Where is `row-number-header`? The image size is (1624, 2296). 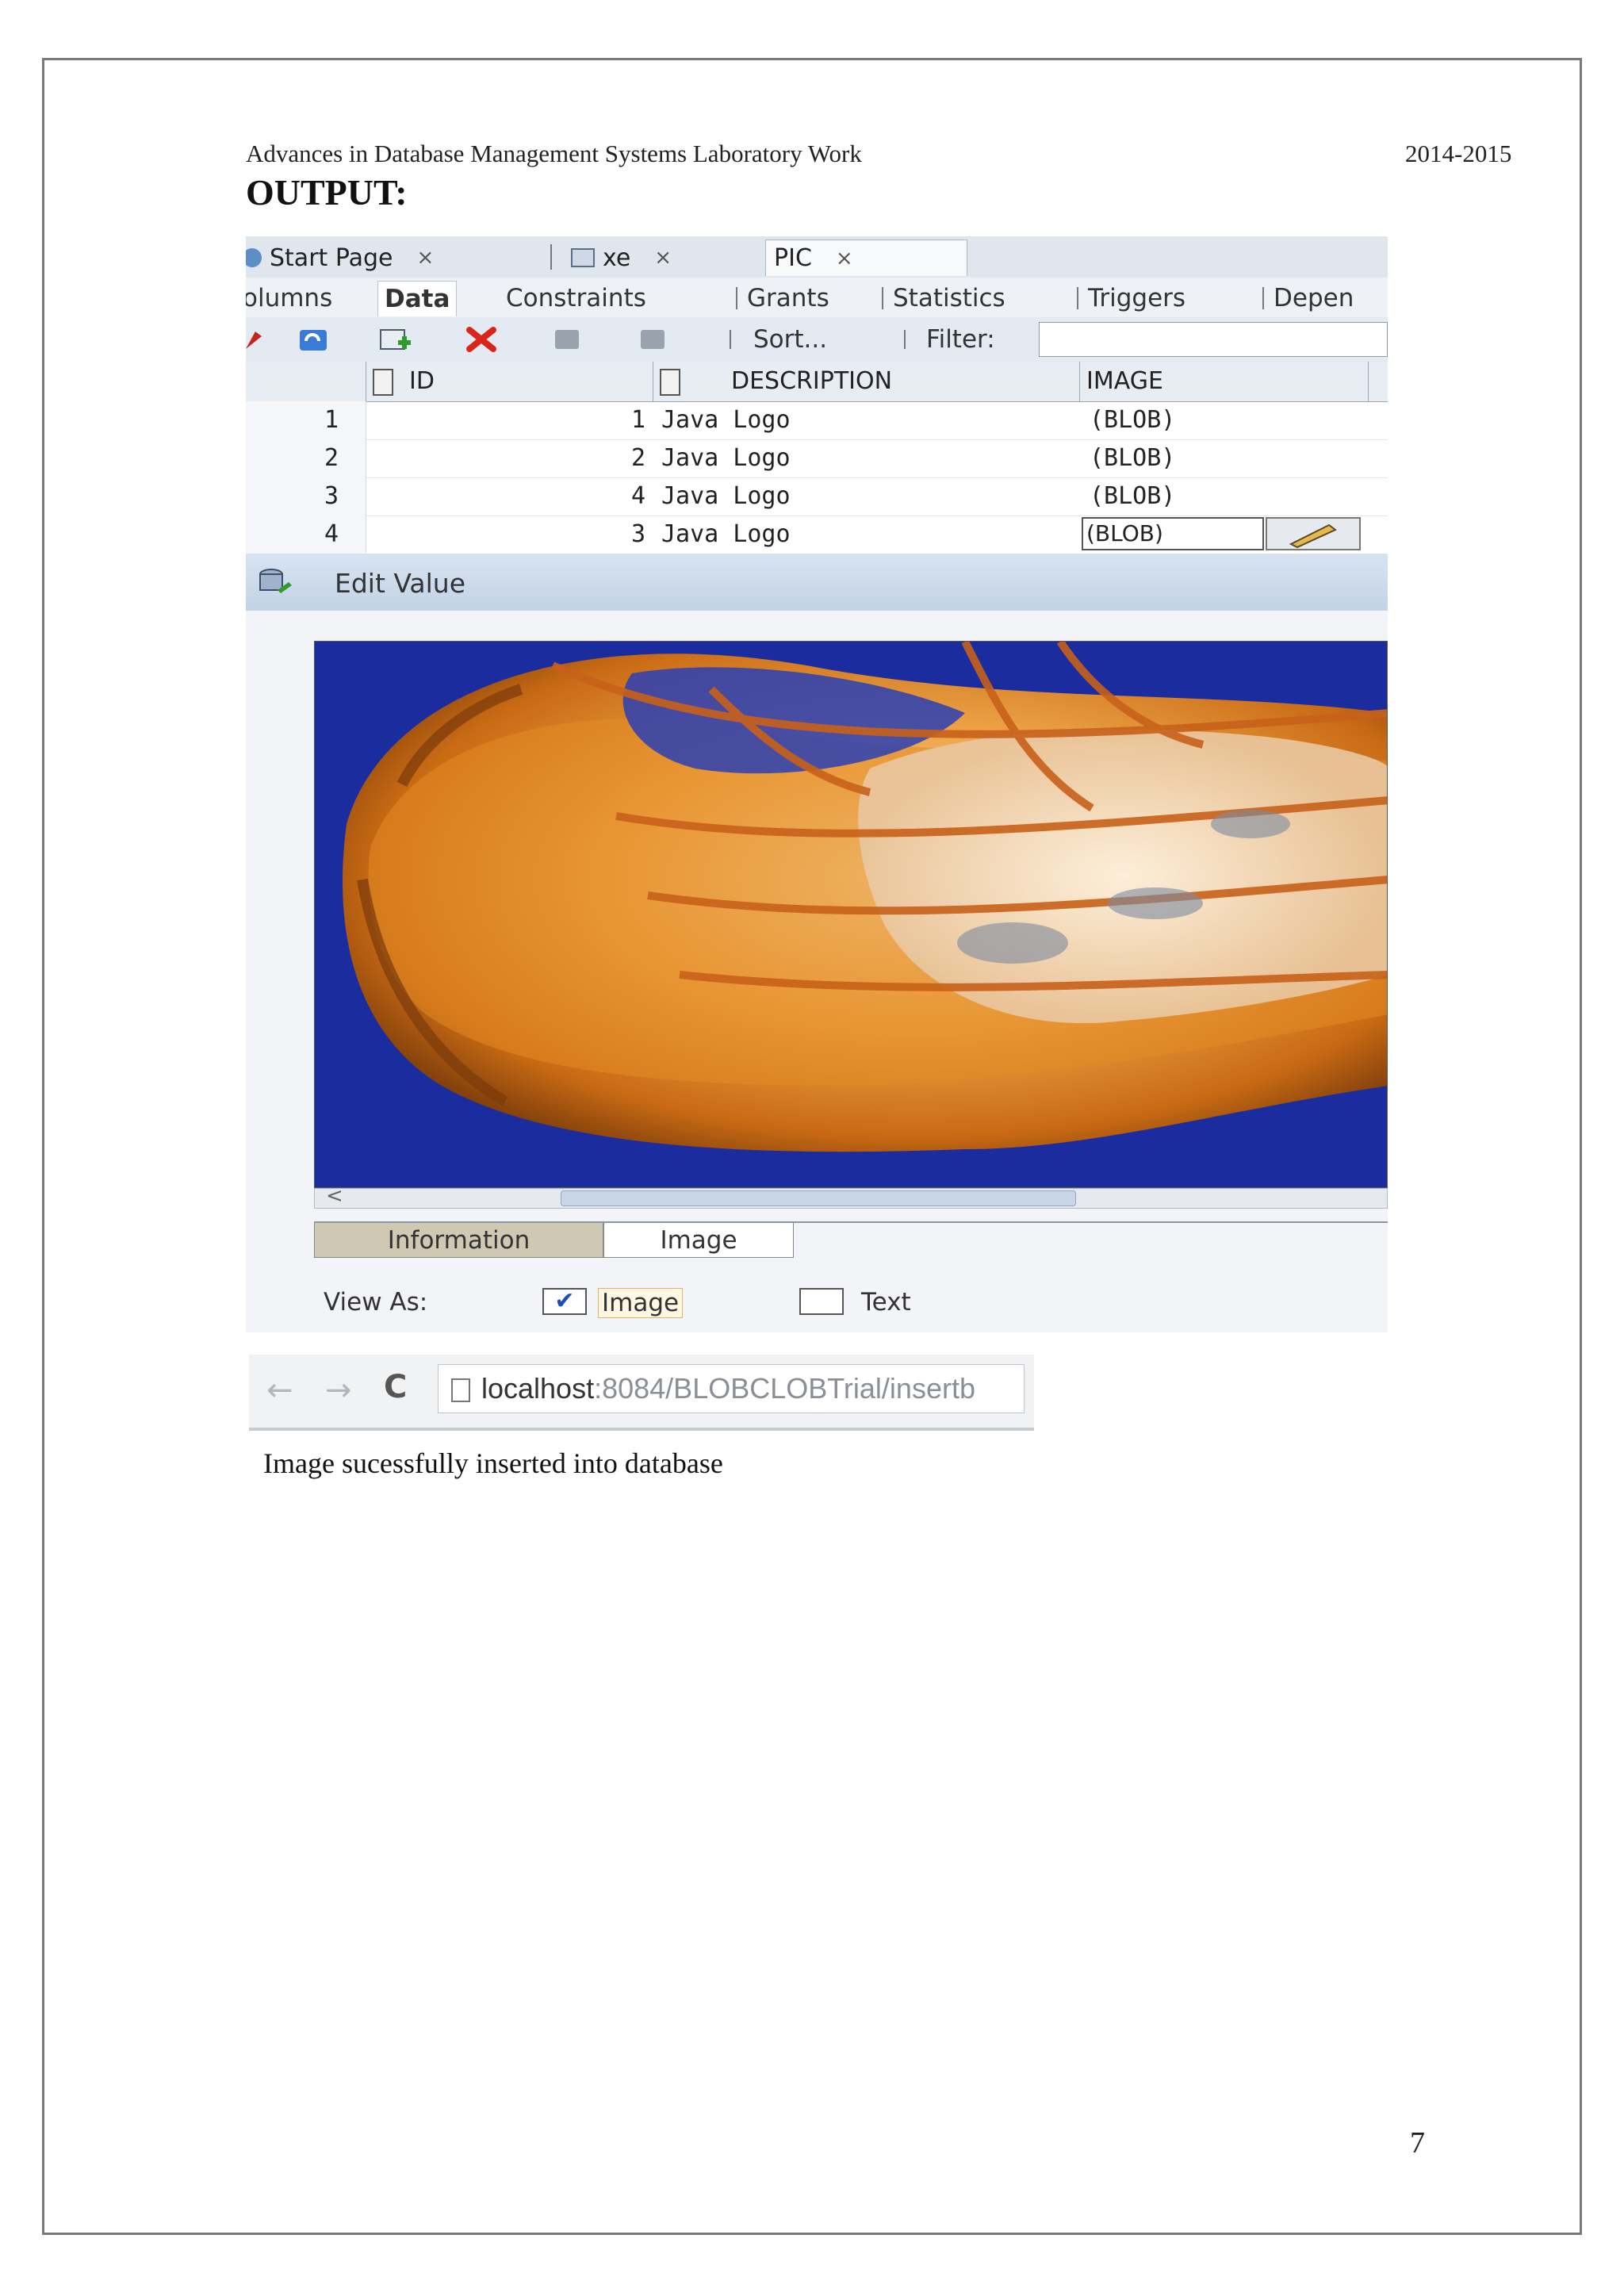
row-number-header is located at coordinates (306, 381).